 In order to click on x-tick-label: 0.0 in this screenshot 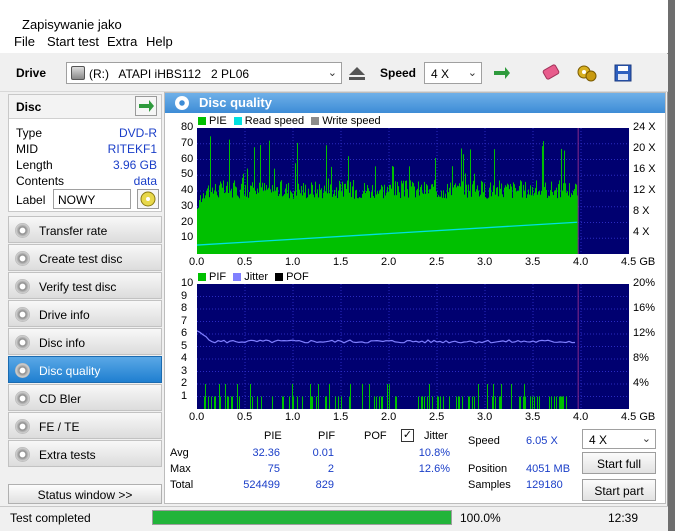, I will do `click(197, 262)`.